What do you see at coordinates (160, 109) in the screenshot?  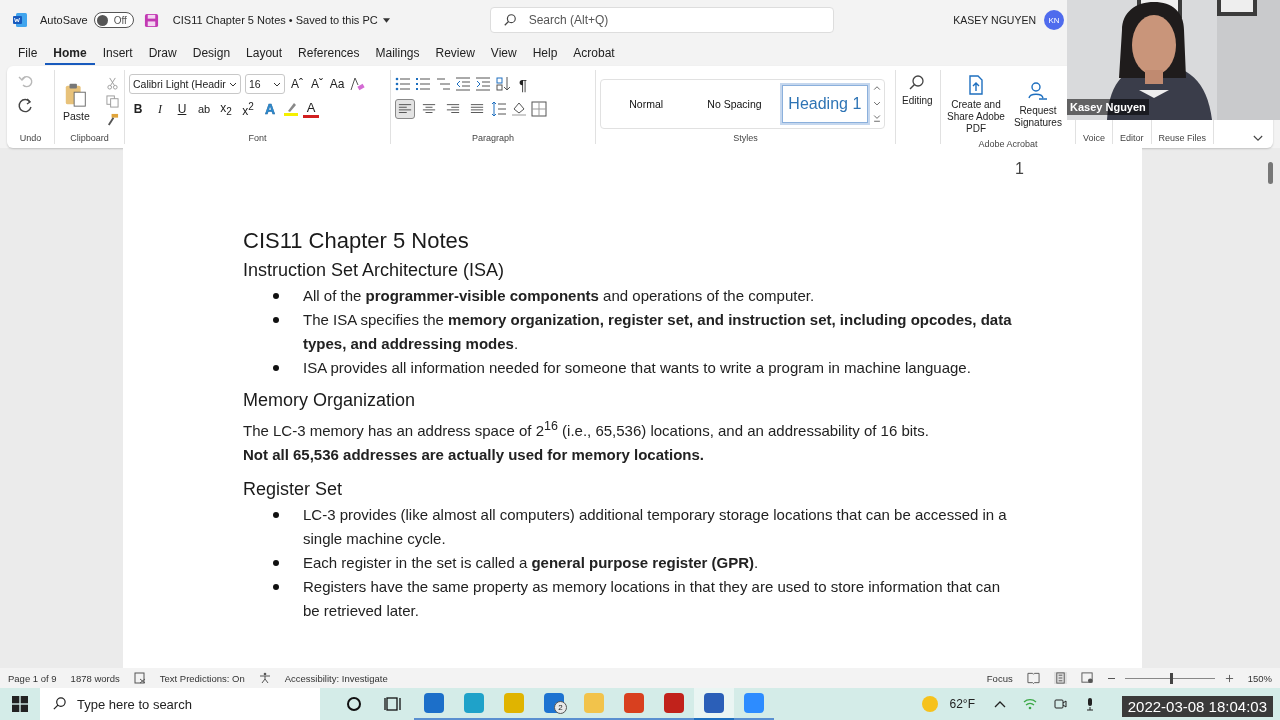 I see `format-button: I` at bounding box center [160, 109].